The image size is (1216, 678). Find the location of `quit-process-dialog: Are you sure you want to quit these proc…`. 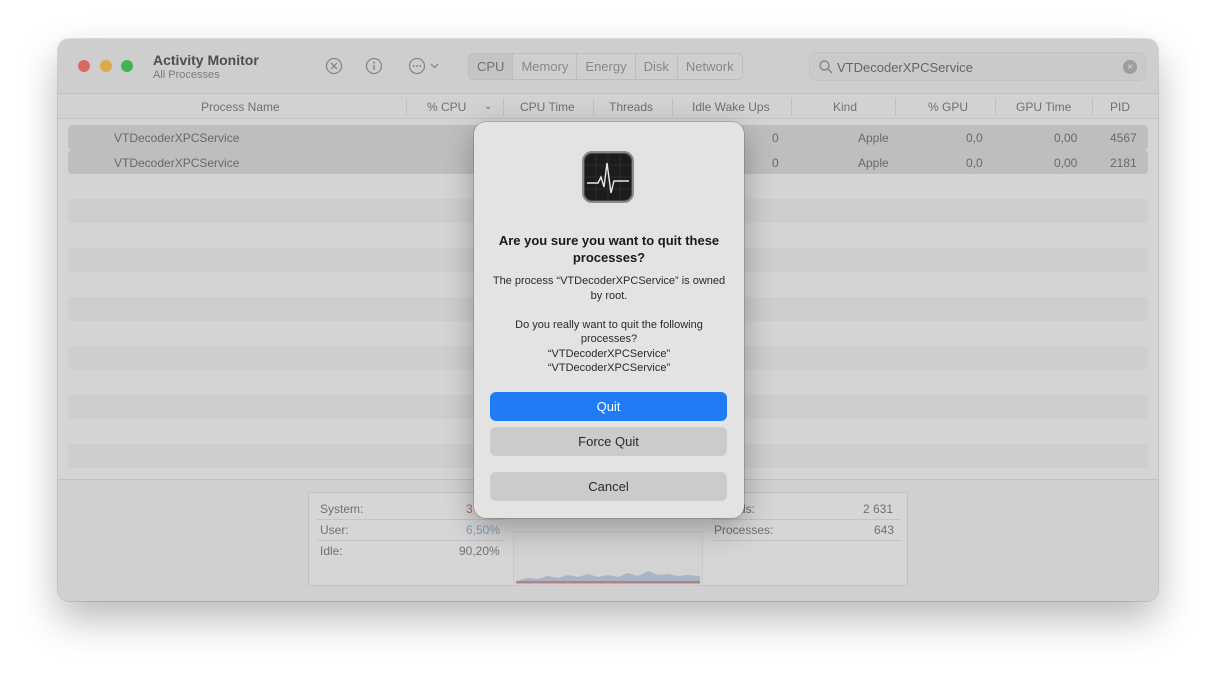

quit-process-dialog: Are you sure you want to quit these proc… is located at coordinates (609, 320).